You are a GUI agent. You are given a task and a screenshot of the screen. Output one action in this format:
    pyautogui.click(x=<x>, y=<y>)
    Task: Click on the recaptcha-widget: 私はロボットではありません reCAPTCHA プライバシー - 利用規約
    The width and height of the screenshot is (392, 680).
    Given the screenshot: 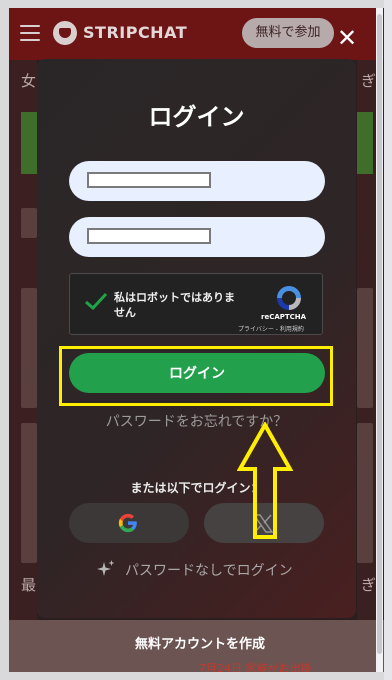 What is the action you would take?
    pyautogui.click(x=196, y=304)
    